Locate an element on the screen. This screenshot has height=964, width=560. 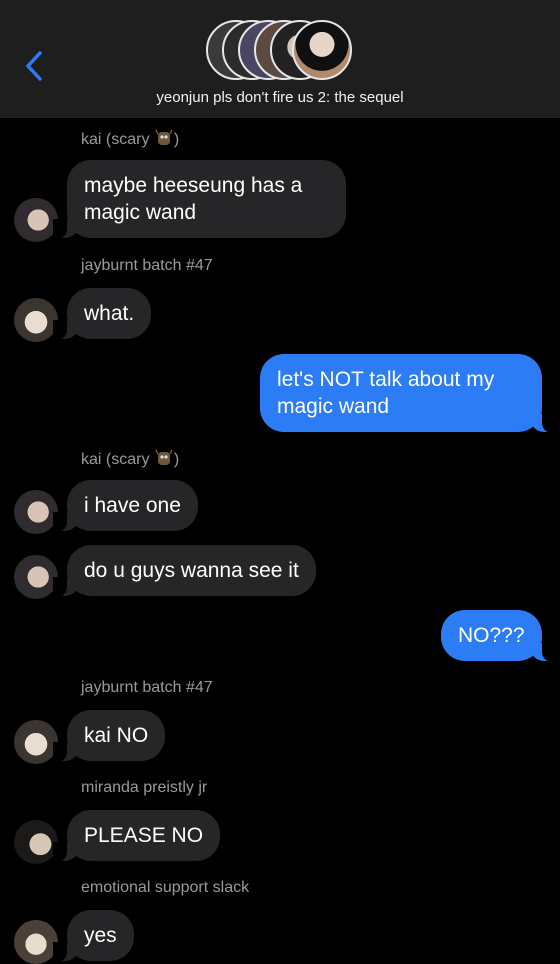
message-bubble-incoming: maybe heeseung has a magic wand is located at coordinates (199, 199).